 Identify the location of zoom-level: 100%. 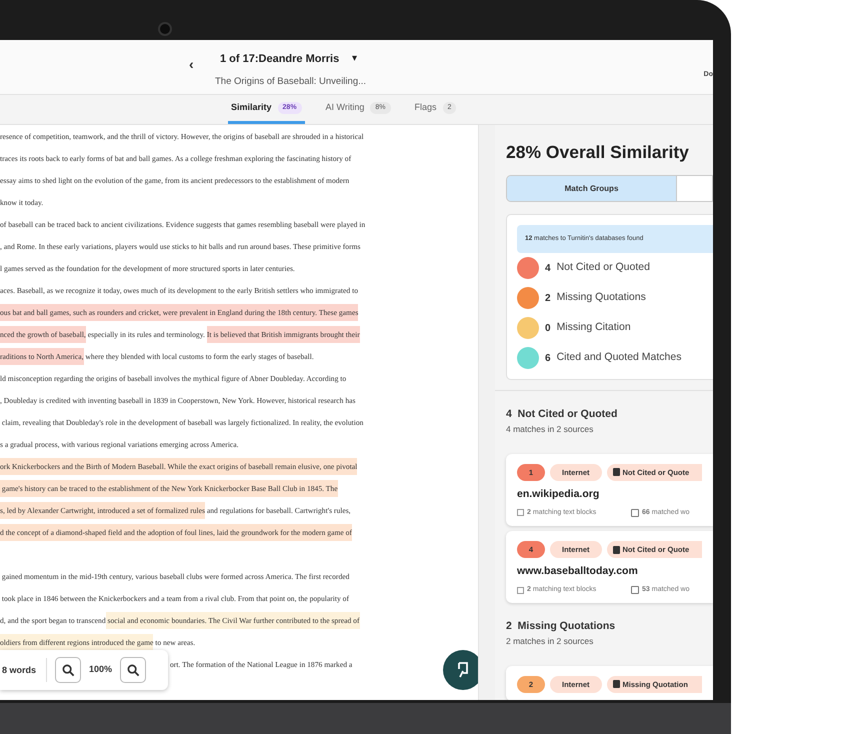
(100, 669).